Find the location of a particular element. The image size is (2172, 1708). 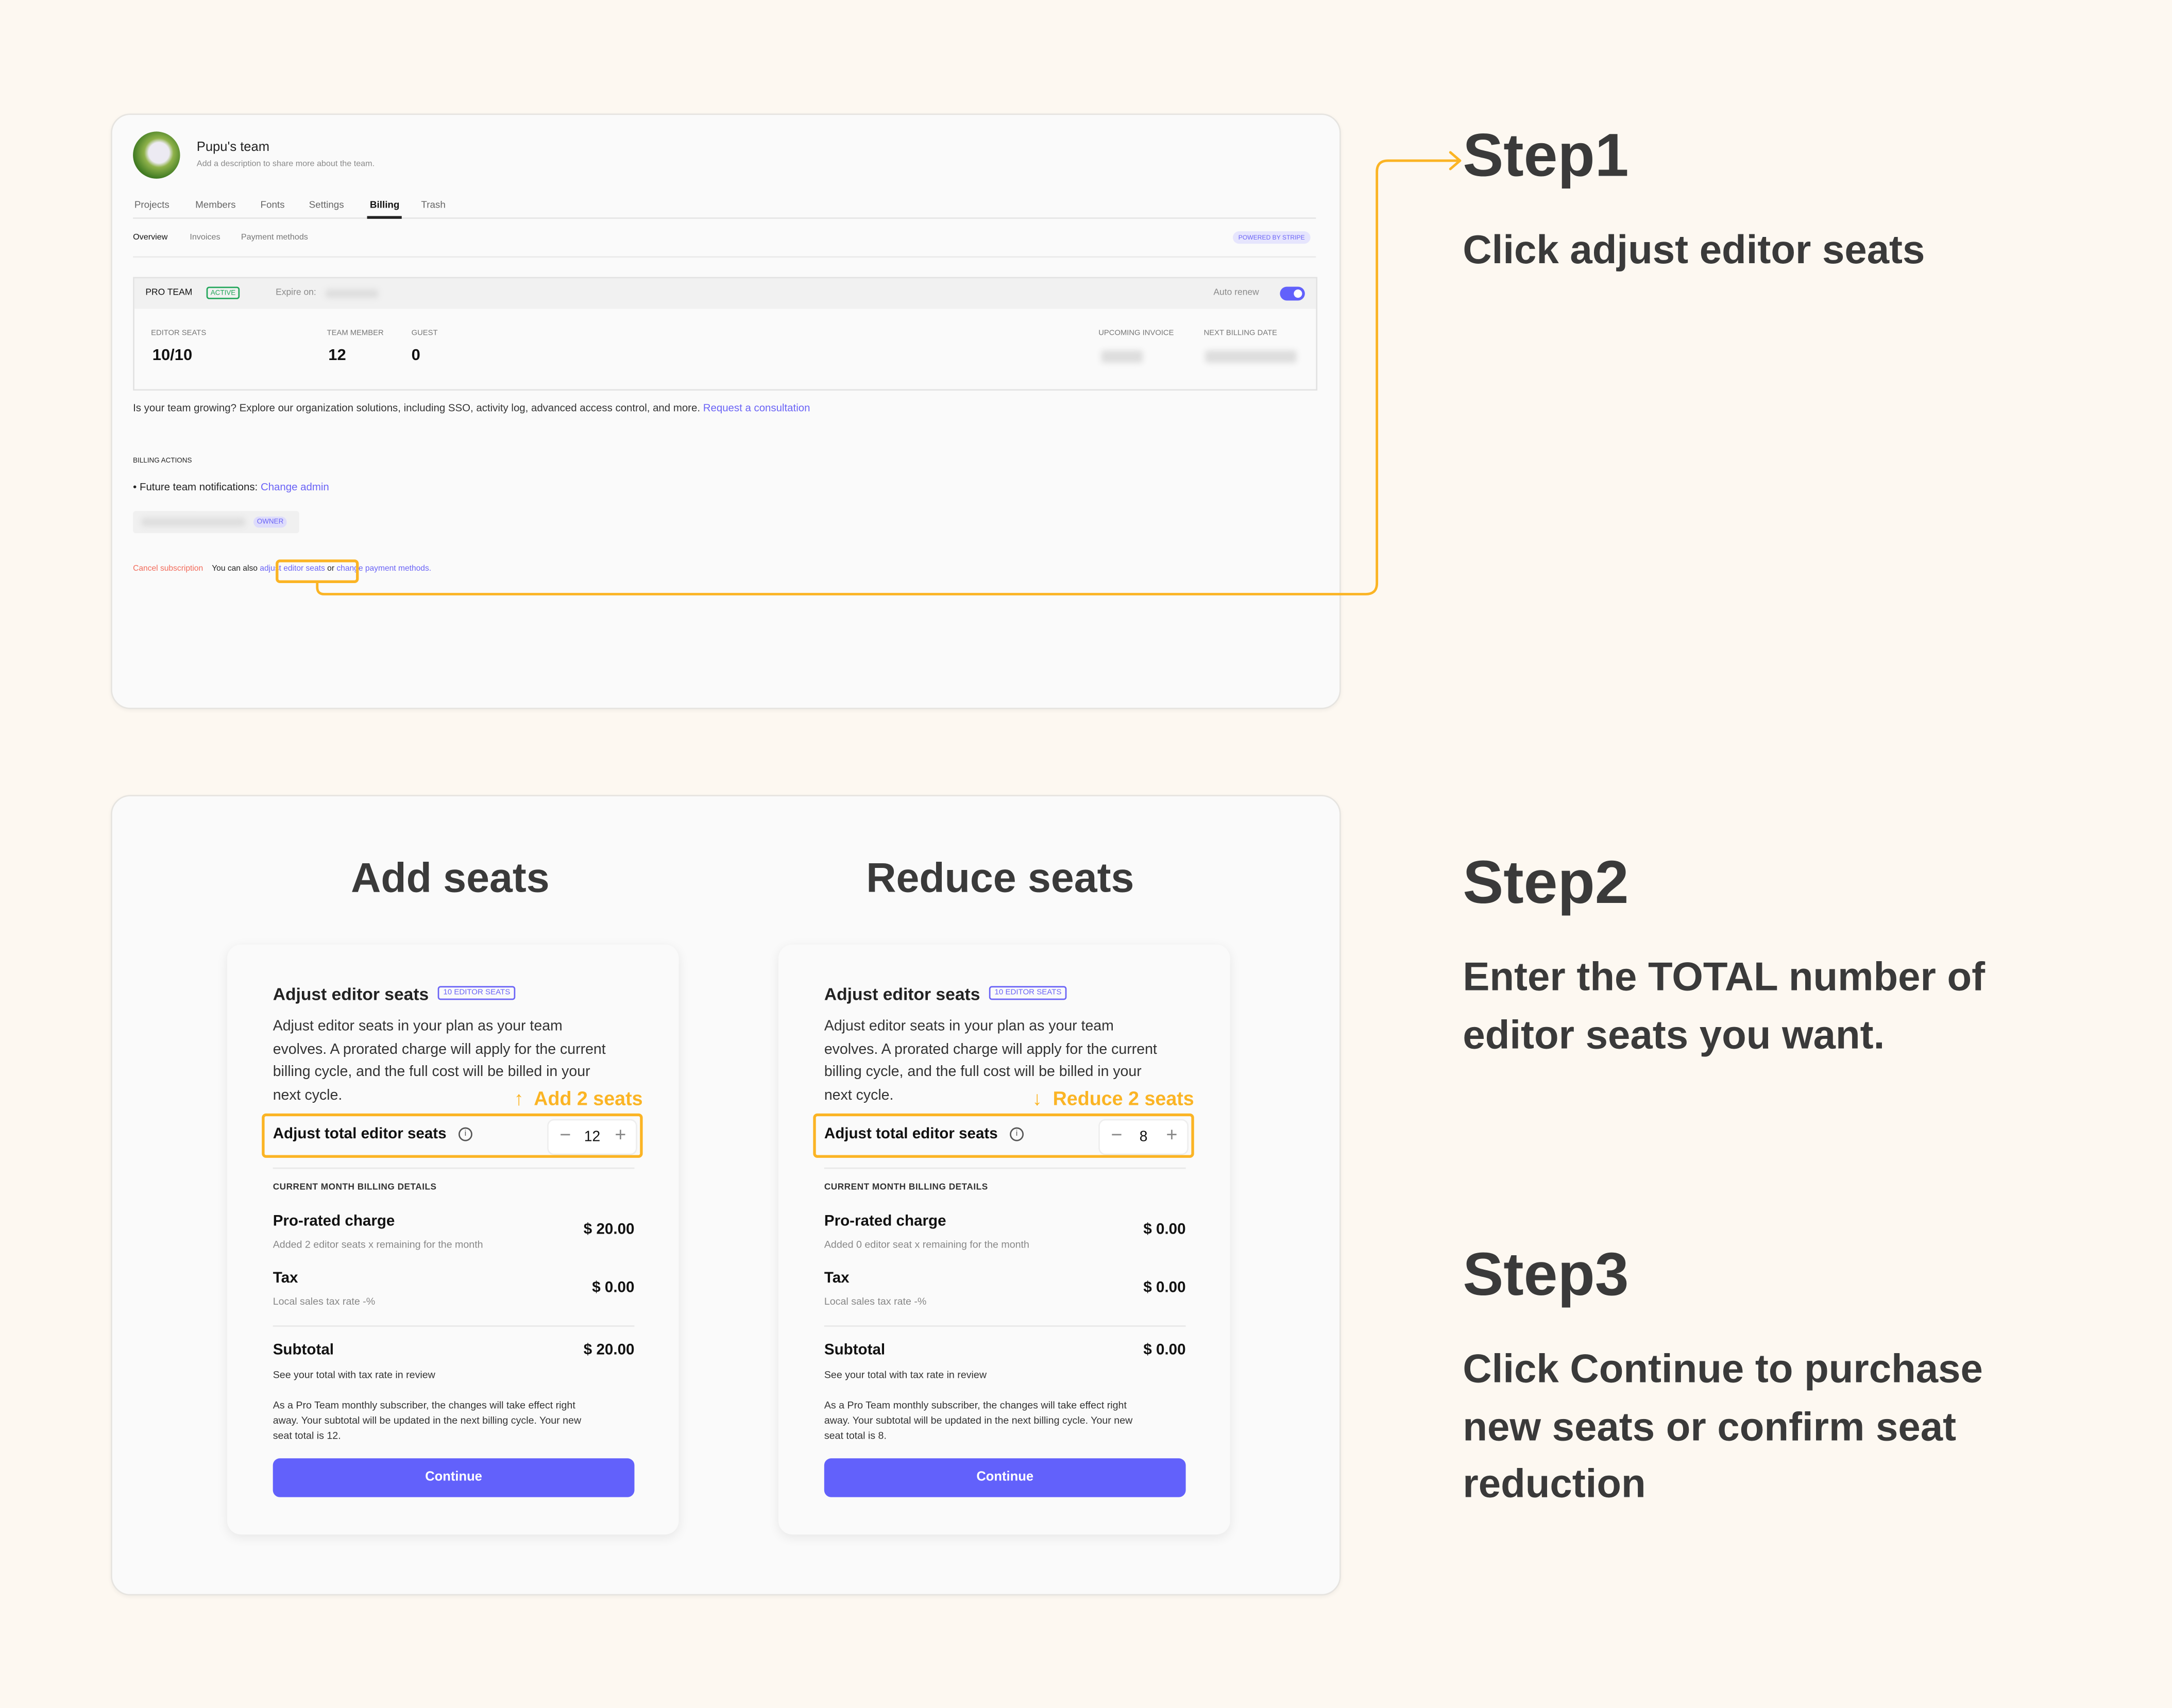

step3-title: Step3 is located at coordinates (1546, 1275).